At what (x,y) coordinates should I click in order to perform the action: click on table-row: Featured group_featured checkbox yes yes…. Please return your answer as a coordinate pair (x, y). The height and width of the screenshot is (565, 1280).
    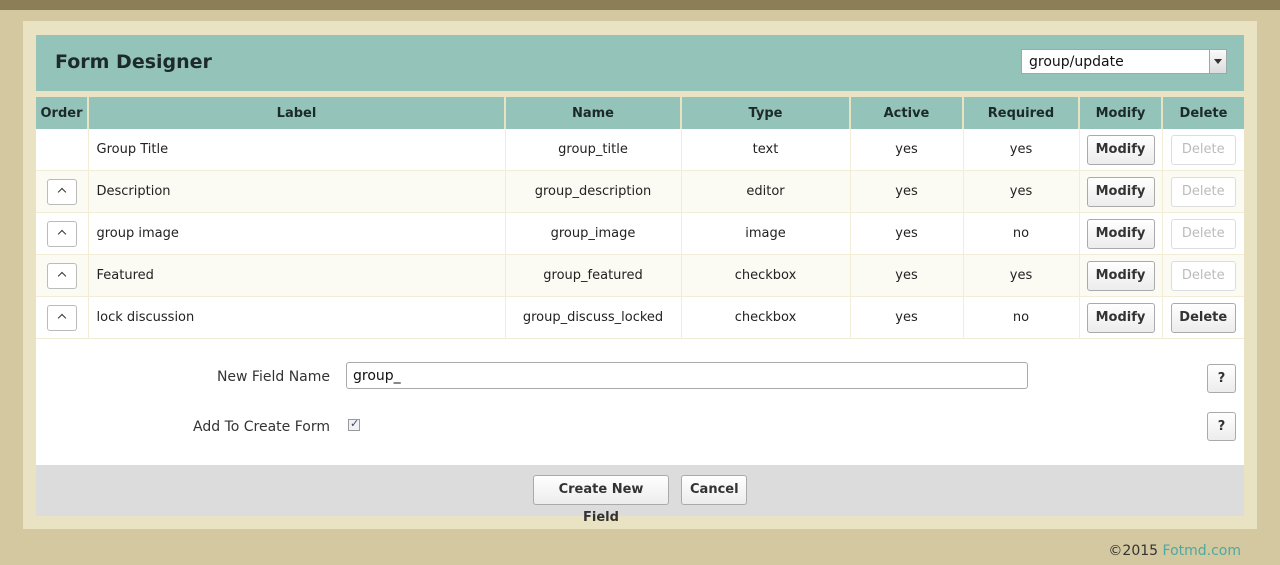
    Looking at the image, I should click on (640, 275).